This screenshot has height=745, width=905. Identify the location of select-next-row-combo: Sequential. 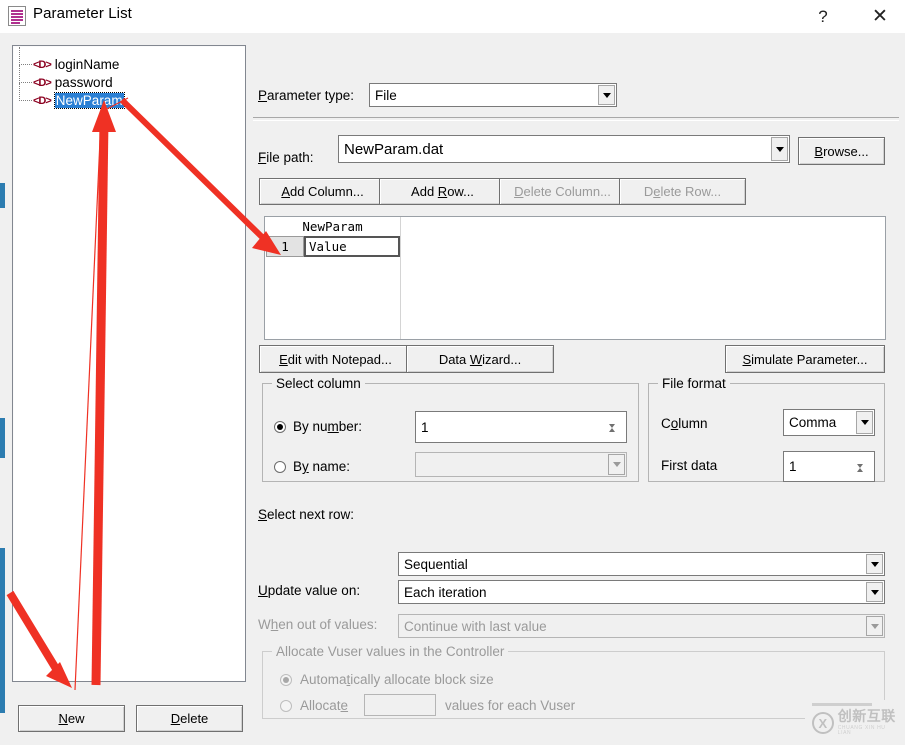
(641, 564).